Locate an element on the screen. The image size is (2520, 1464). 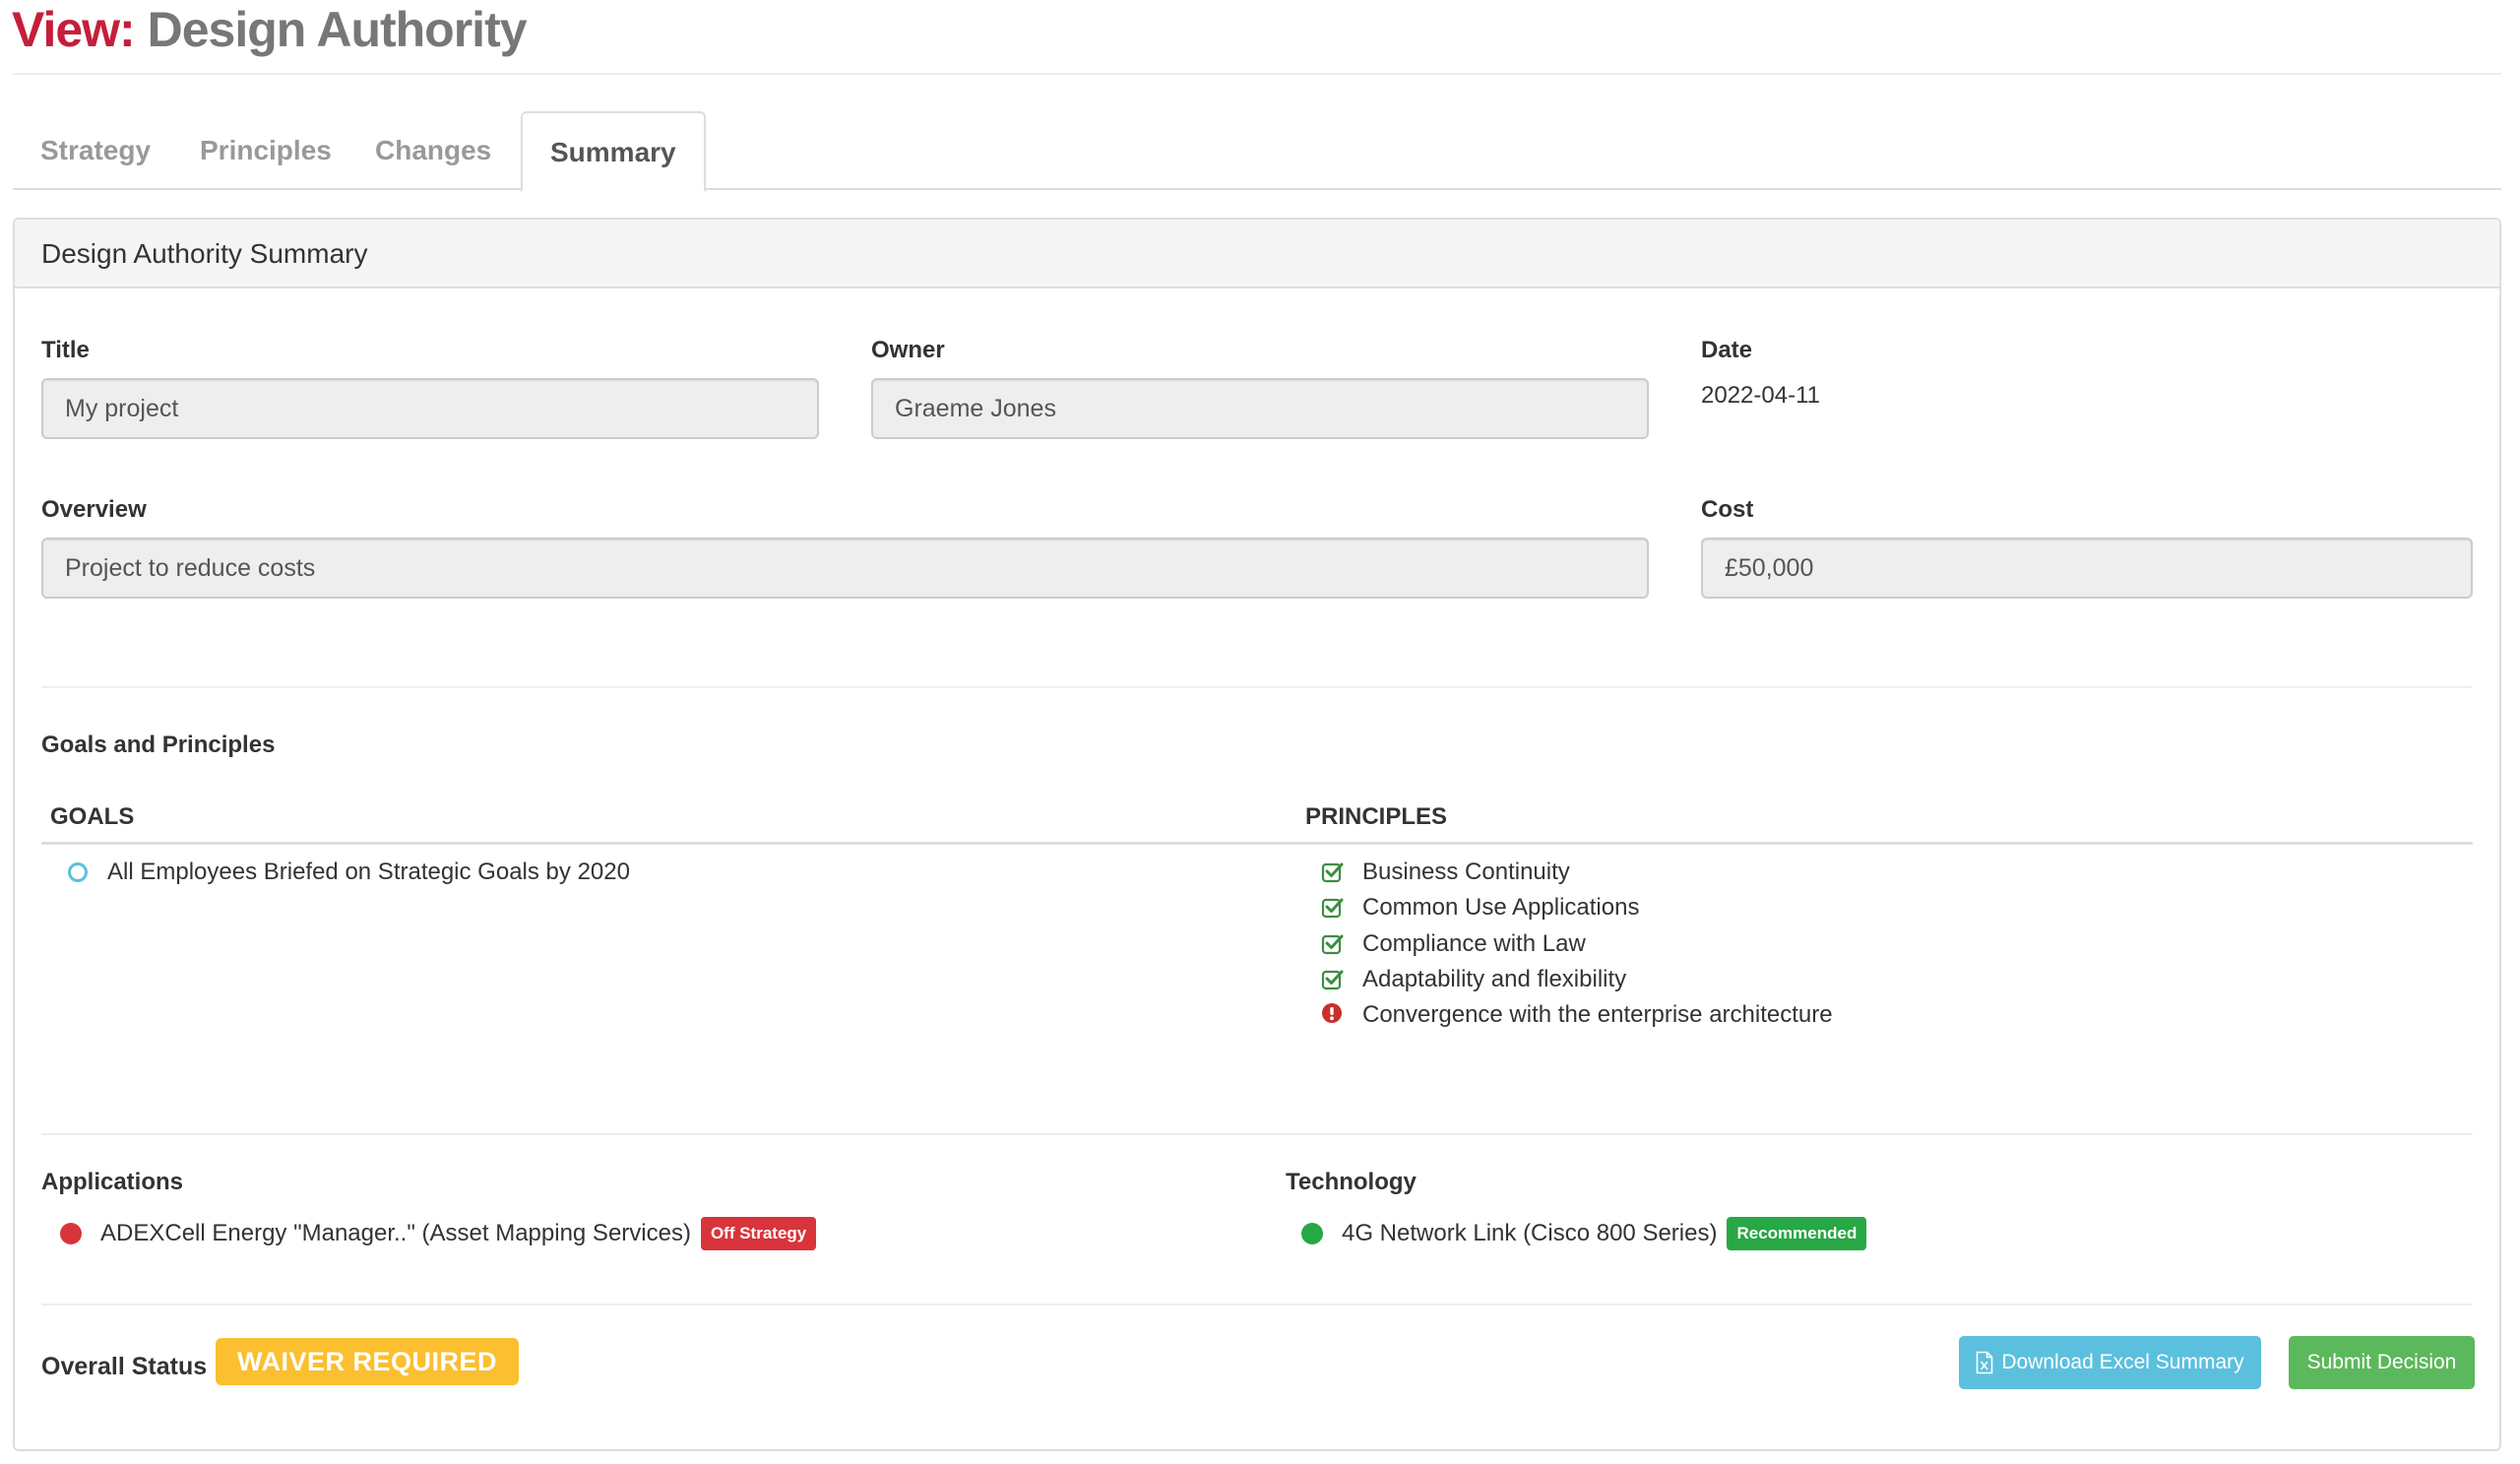
principle-item-label: Common Use Applications is located at coordinates (1501, 908).